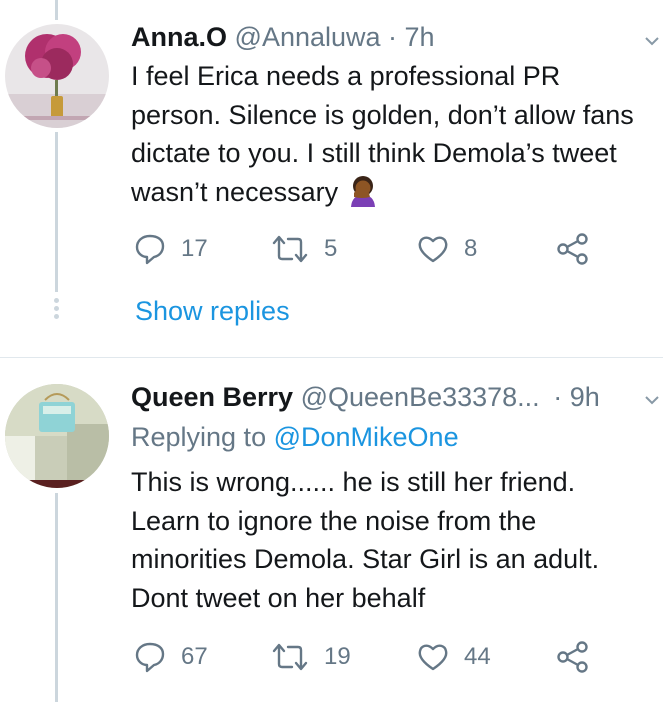 The image size is (663, 702). I want to click on tweet-header: Anna.O @Annaluwa · 7h, so click(283, 37).